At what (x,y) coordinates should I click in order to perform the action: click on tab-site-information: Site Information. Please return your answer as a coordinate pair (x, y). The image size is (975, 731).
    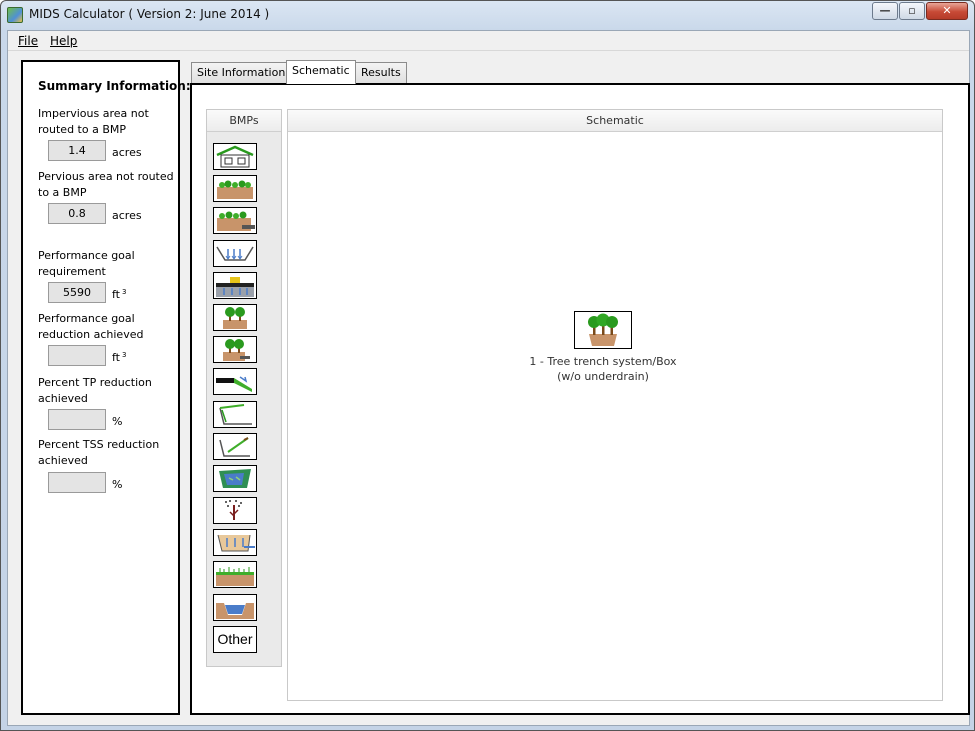
    Looking at the image, I should click on (241, 72).